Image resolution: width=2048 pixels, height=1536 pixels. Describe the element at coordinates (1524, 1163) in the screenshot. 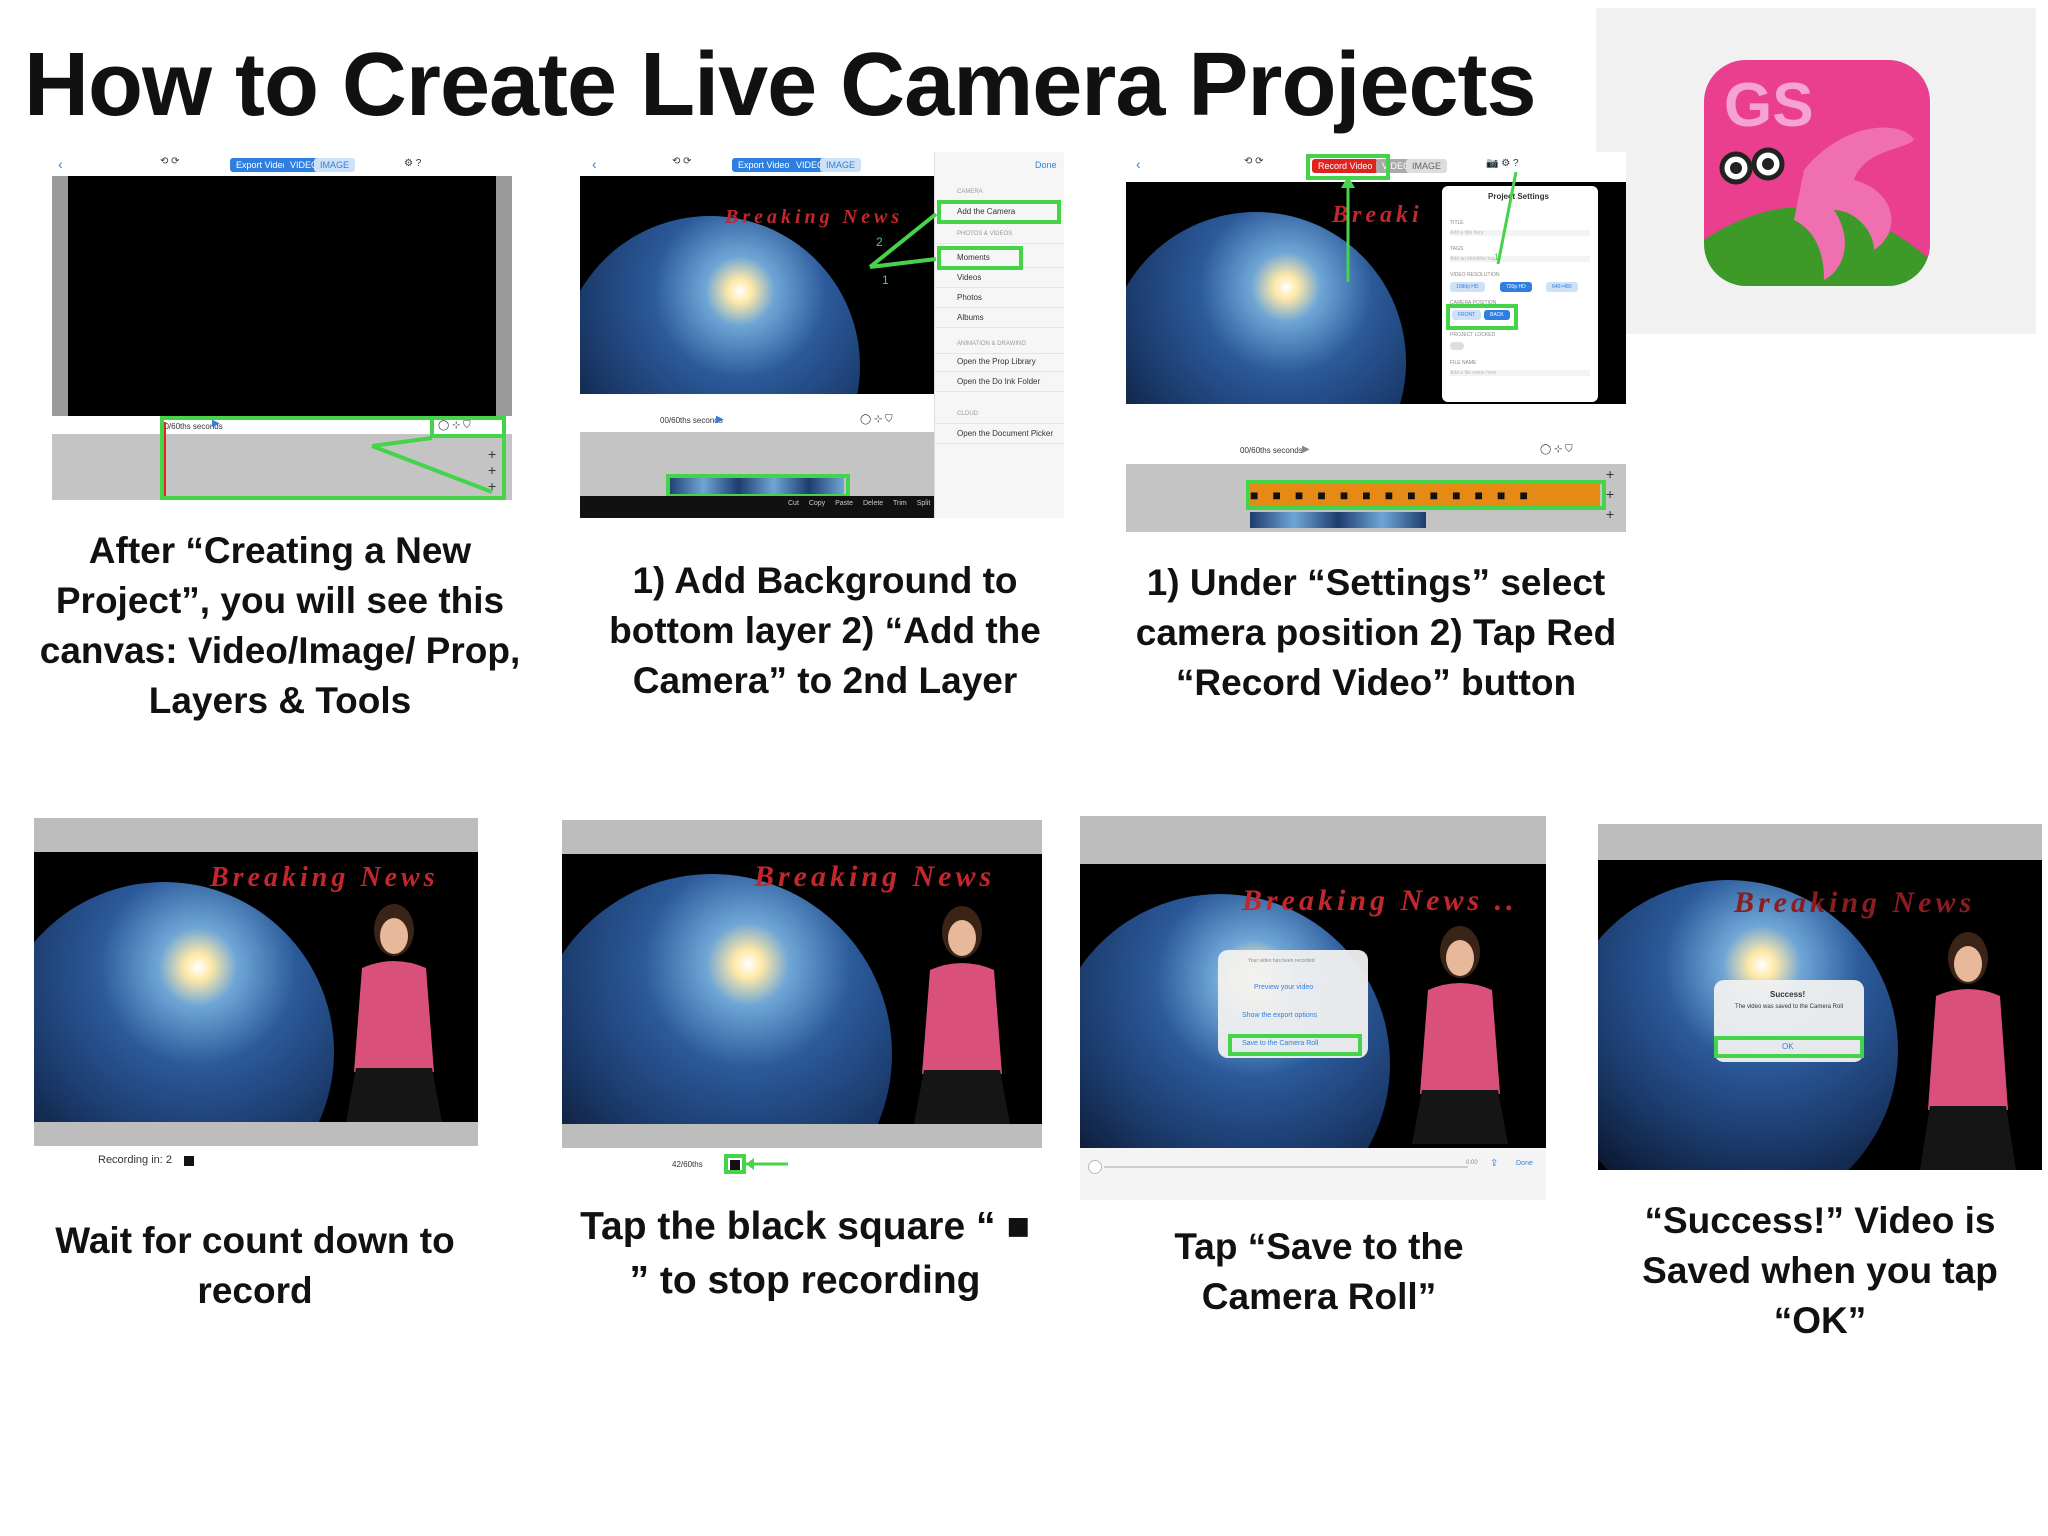

I see `done-button: Done` at that location.